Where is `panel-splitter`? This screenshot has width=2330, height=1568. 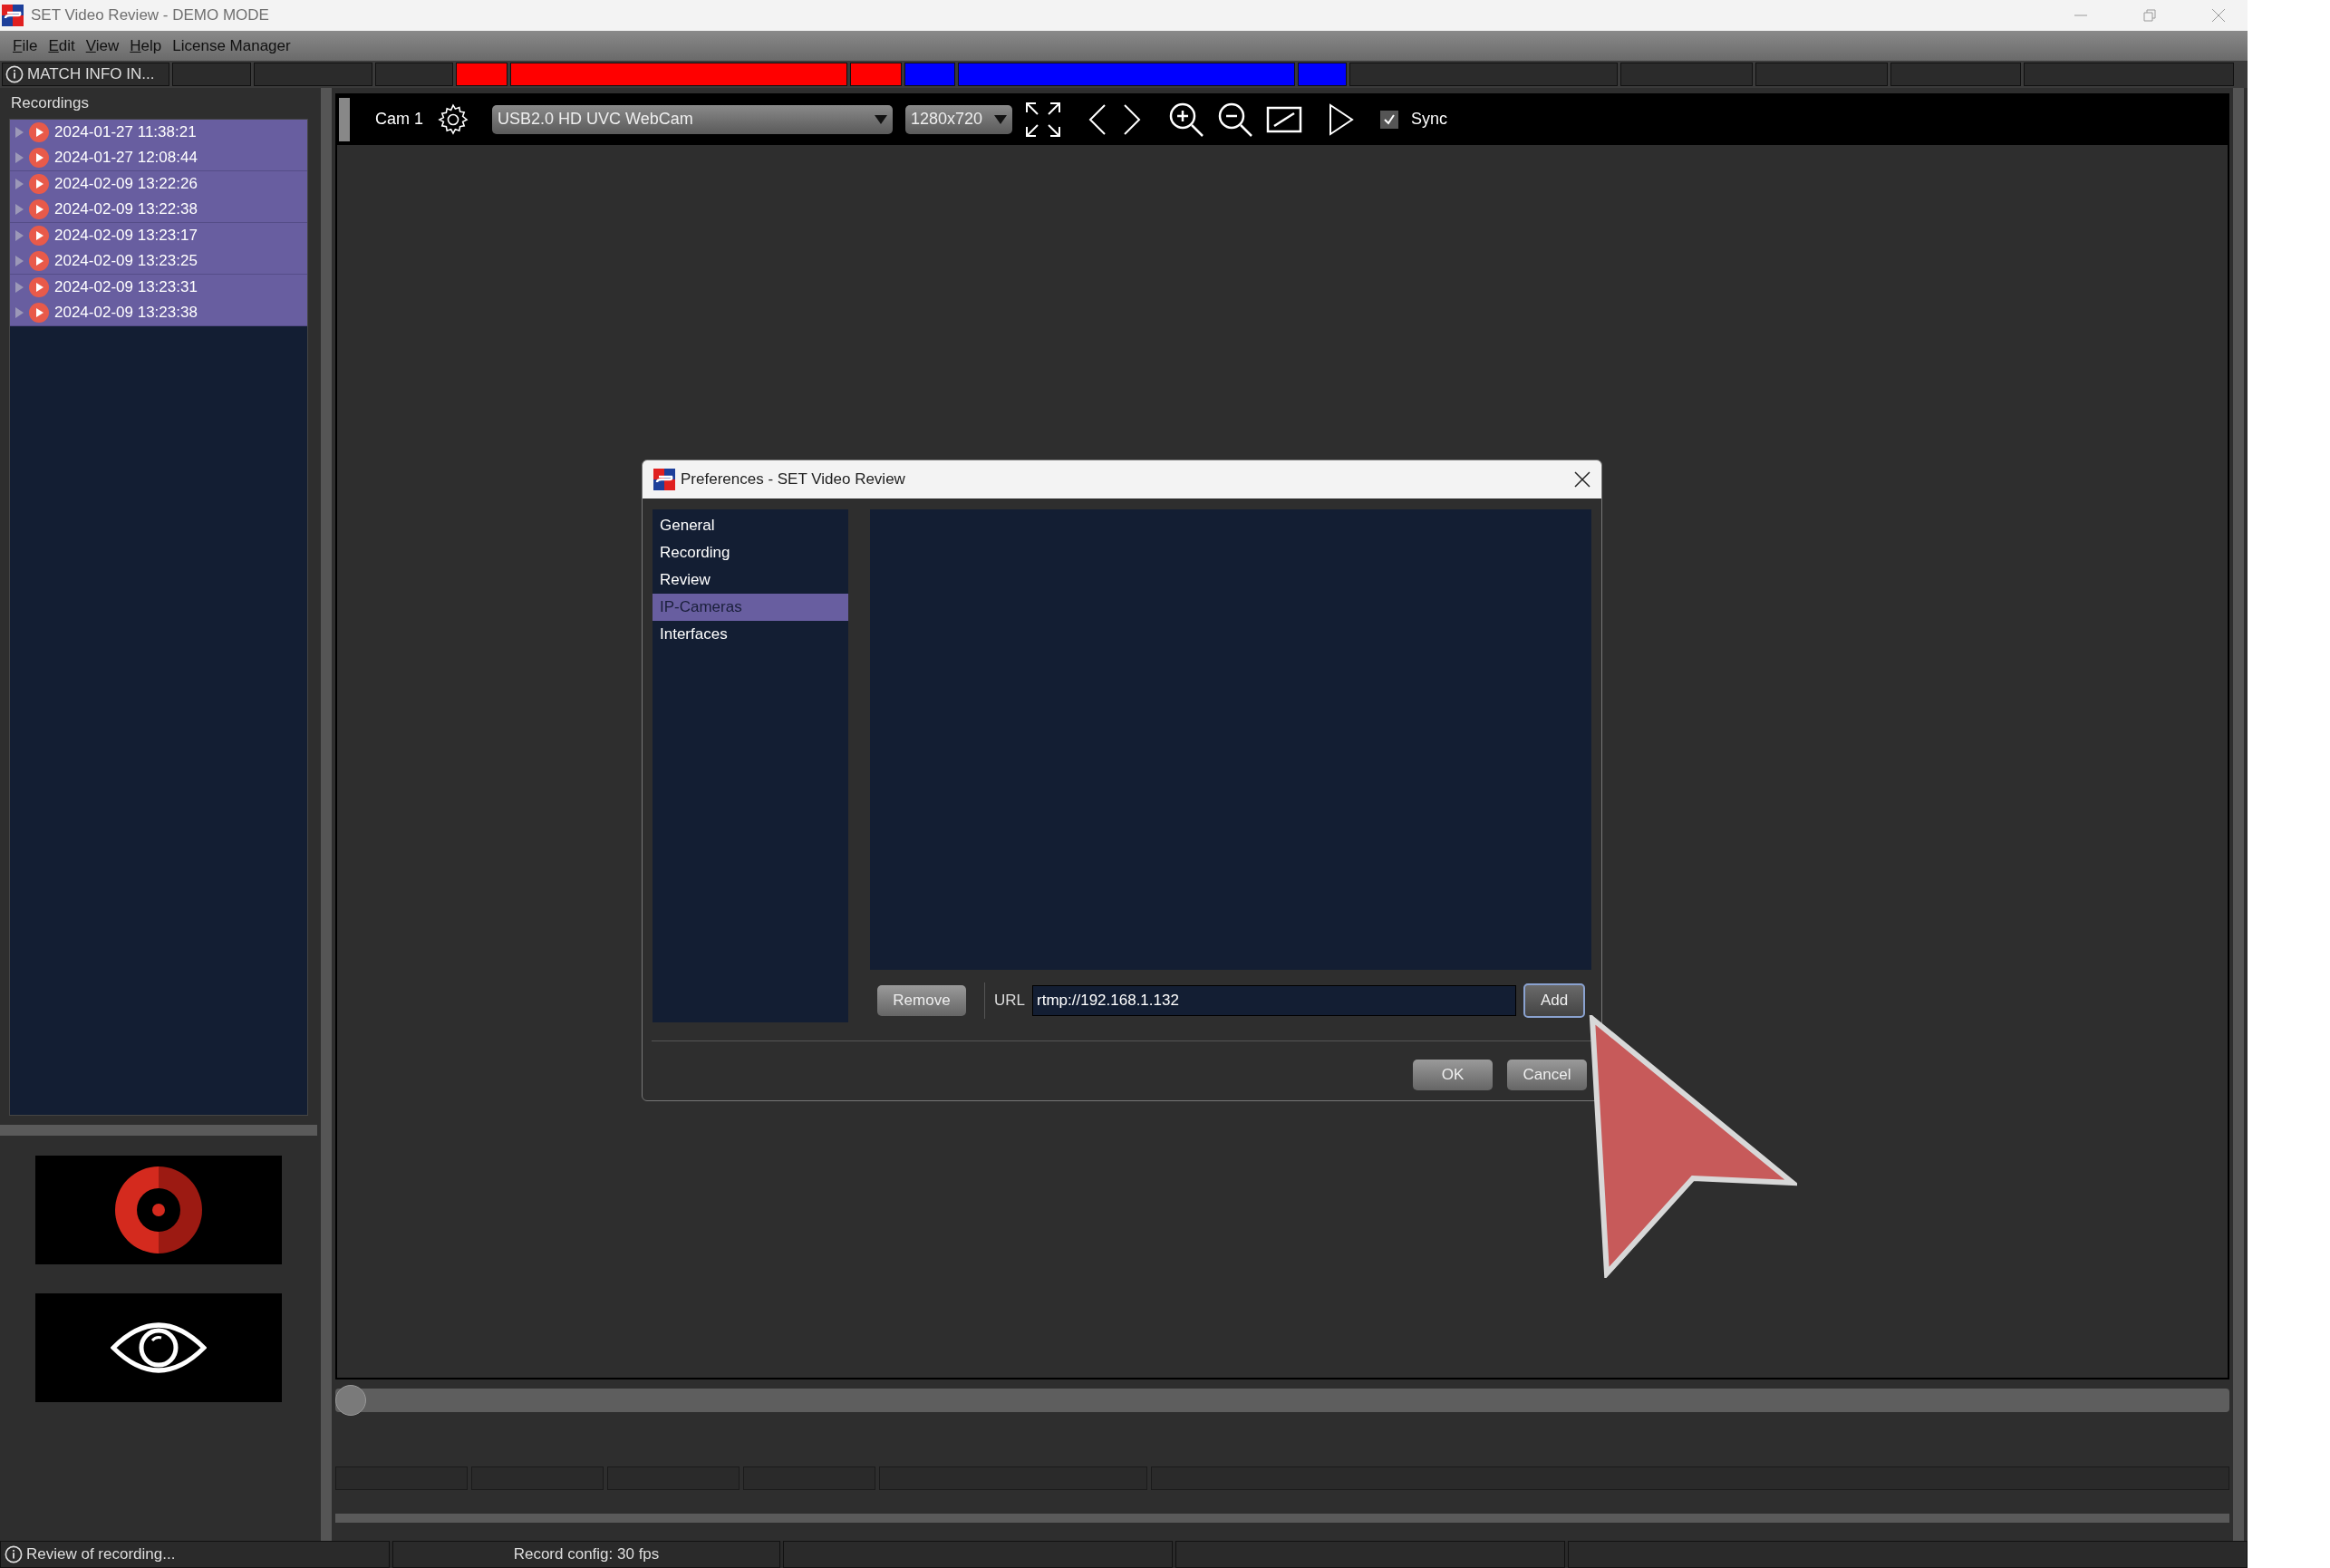
panel-splitter is located at coordinates (158, 1130).